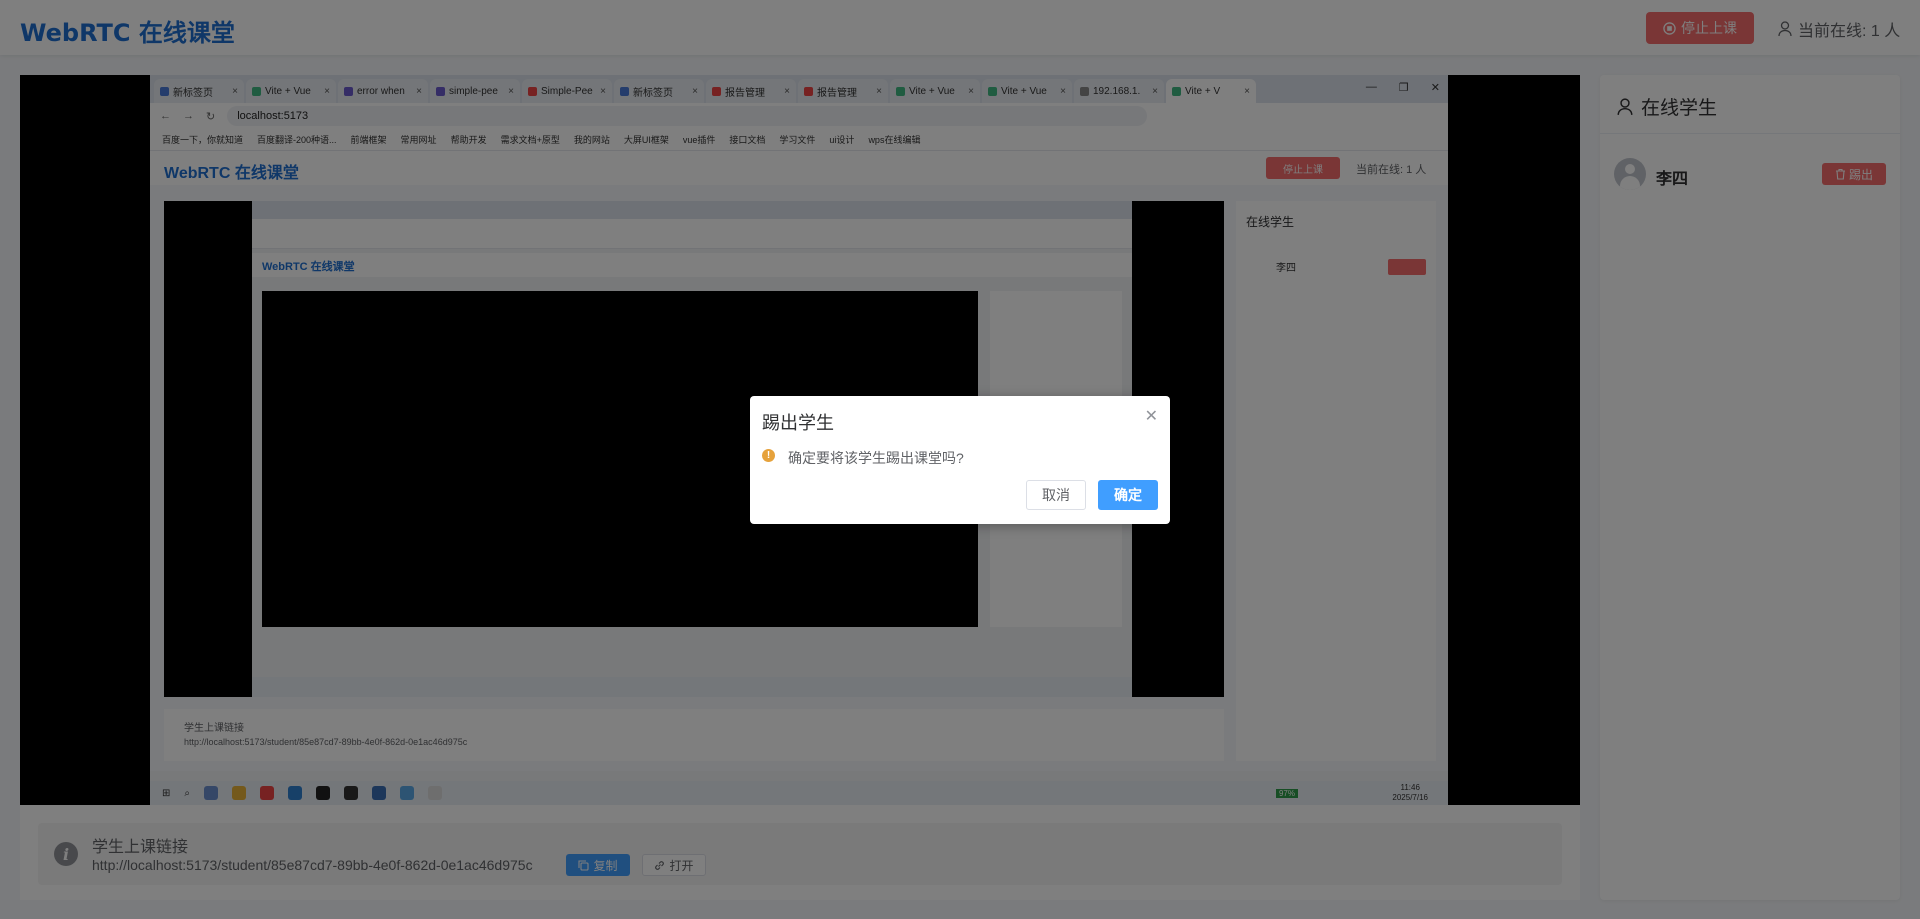  Describe the element at coordinates (876, 458) in the screenshot. I see `dialog-message: 确定要将该学生踢出课堂吗?` at that location.